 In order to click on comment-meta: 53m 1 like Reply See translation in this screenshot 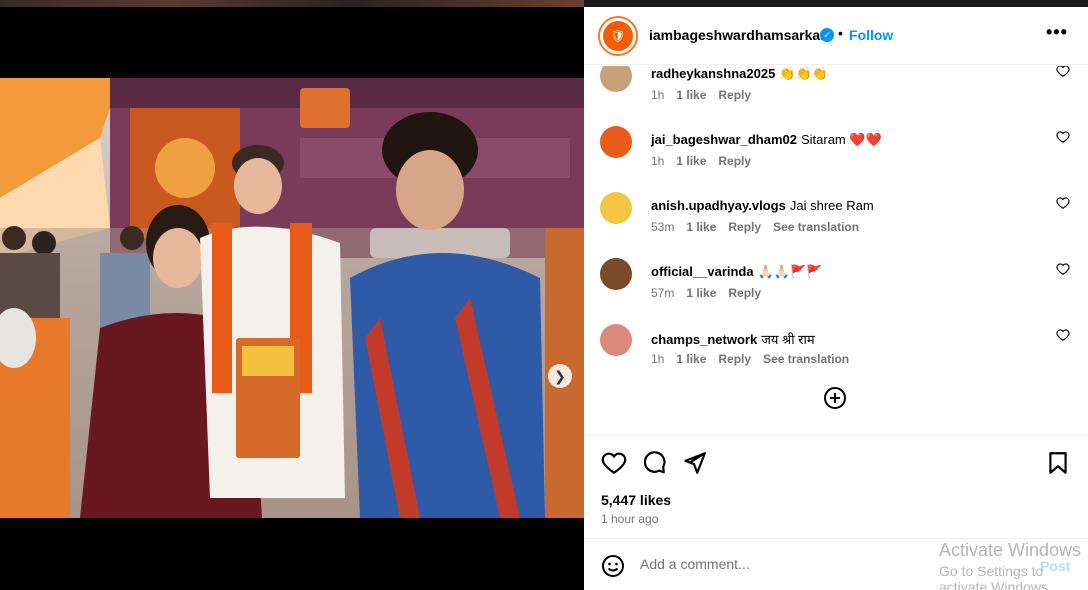, I will do `click(755, 227)`.